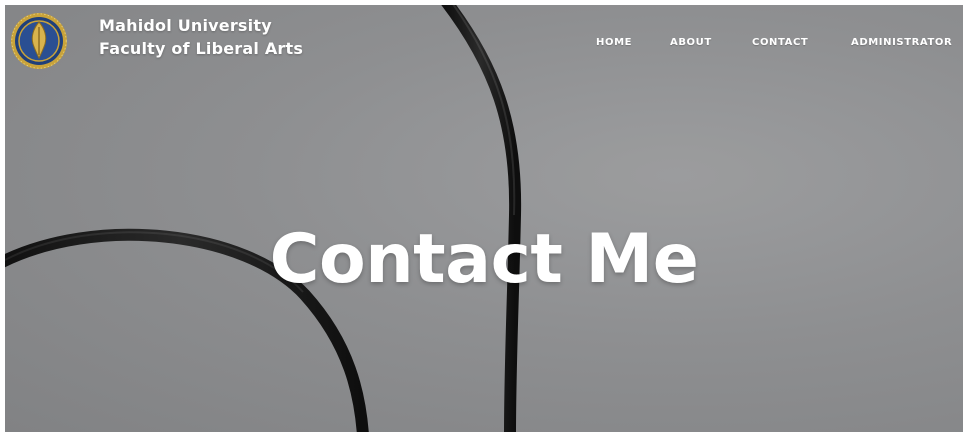 This screenshot has height=432, width=963. I want to click on nav-contact-link: CONTACT, so click(780, 43).